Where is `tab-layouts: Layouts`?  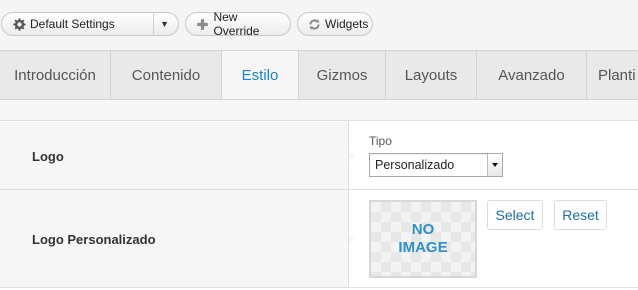
tab-layouts: Layouts is located at coordinates (431, 75).